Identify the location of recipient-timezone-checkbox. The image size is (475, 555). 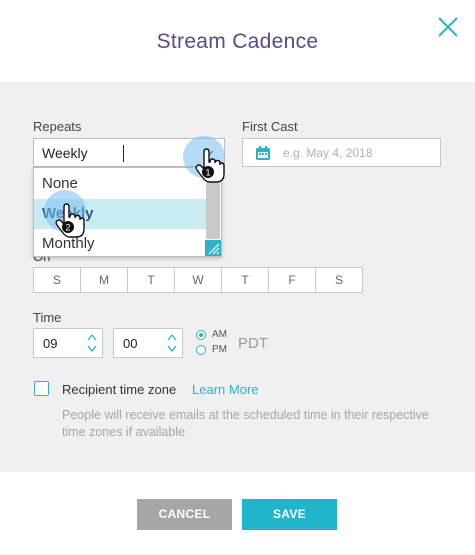
(41, 388).